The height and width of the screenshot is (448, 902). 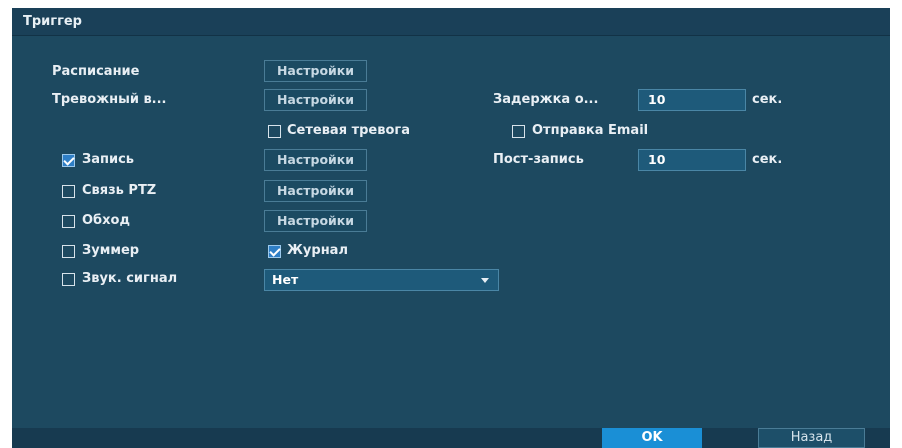 I want to click on post-record-label: Пост-запись, so click(x=538, y=159).